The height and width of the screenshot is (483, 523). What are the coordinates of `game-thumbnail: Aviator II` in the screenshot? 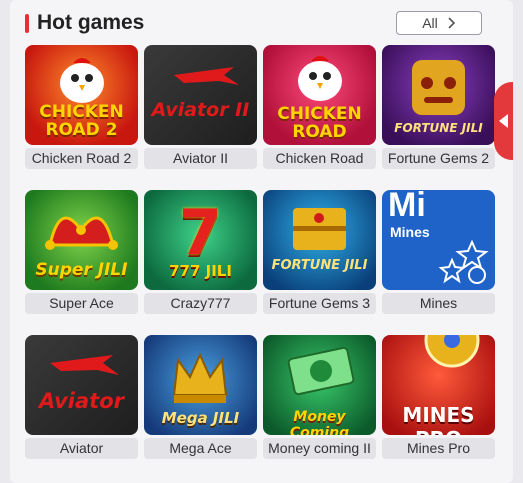 It's located at (200, 95).